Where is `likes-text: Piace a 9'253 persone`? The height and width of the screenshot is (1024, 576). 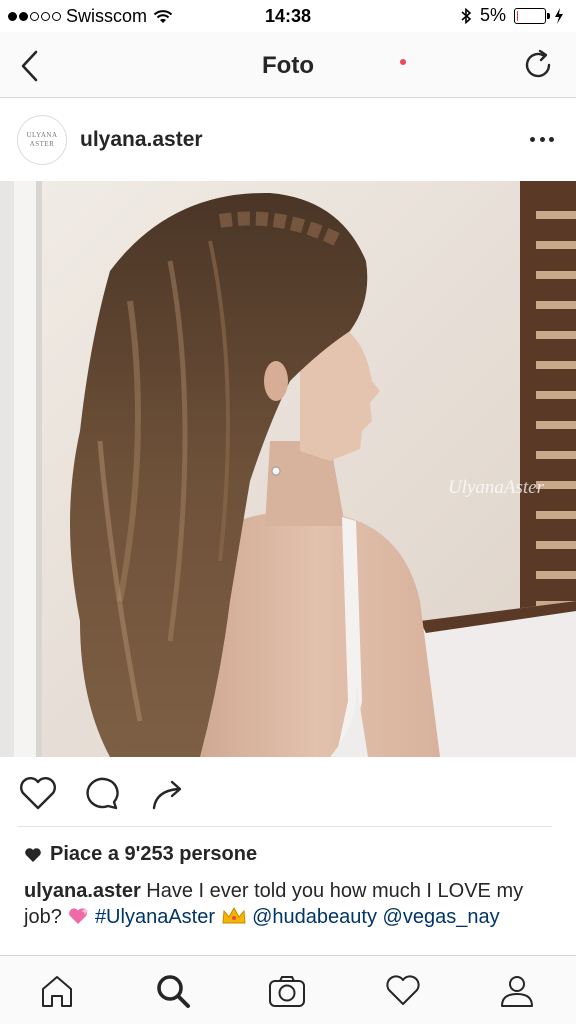 likes-text: Piace a 9'253 persone is located at coordinates (154, 854).